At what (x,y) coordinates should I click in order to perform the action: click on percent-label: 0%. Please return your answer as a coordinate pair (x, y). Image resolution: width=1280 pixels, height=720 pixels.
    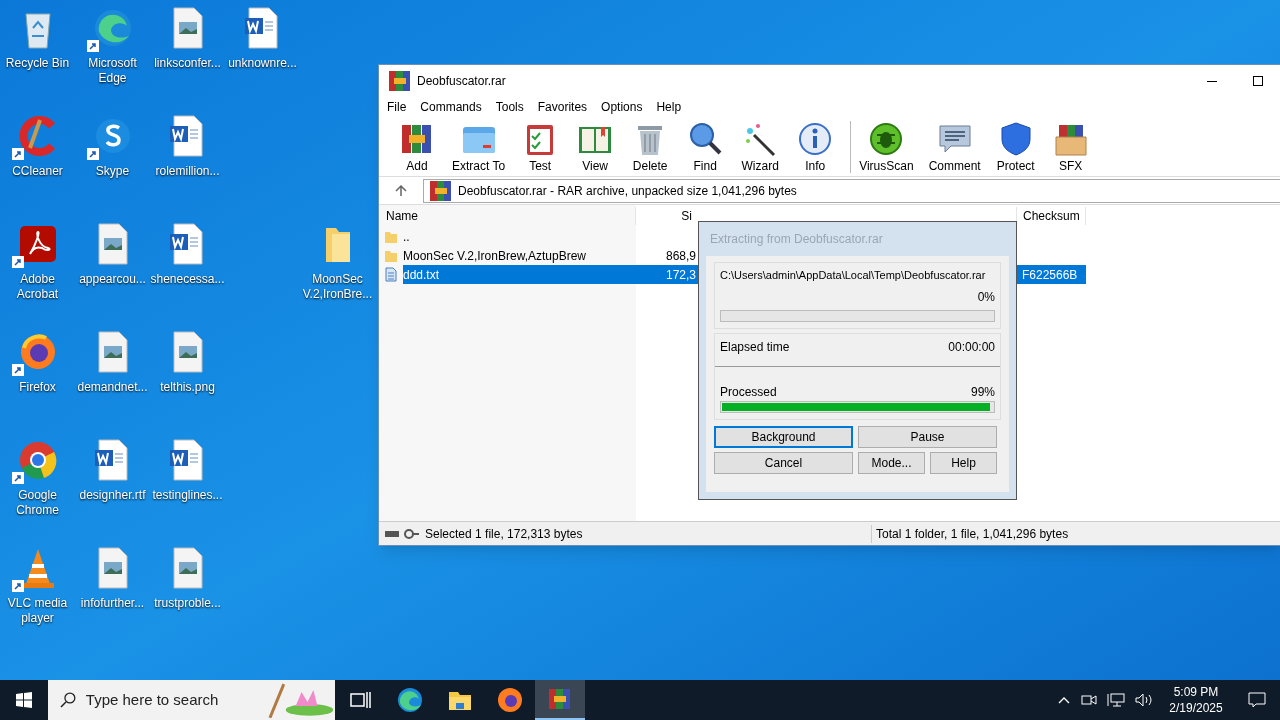
    Looking at the image, I should click on (986, 297).